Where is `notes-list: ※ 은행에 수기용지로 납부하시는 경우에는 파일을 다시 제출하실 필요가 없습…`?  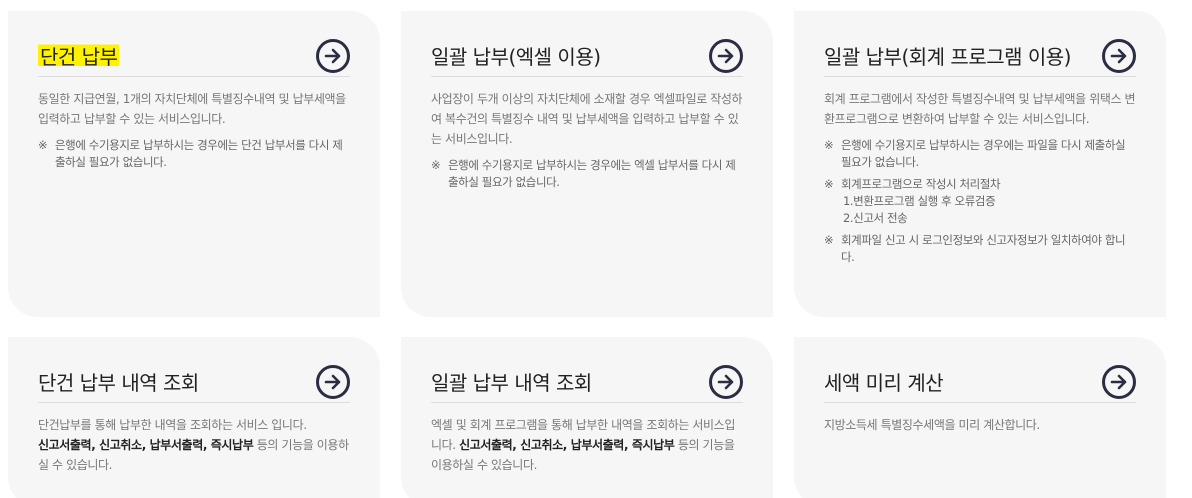 notes-list: ※ 은행에 수기용지로 납부하시는 경우에는 파일을 다시 제출하실 필요가 없습… is located at coordinates (980, 201).